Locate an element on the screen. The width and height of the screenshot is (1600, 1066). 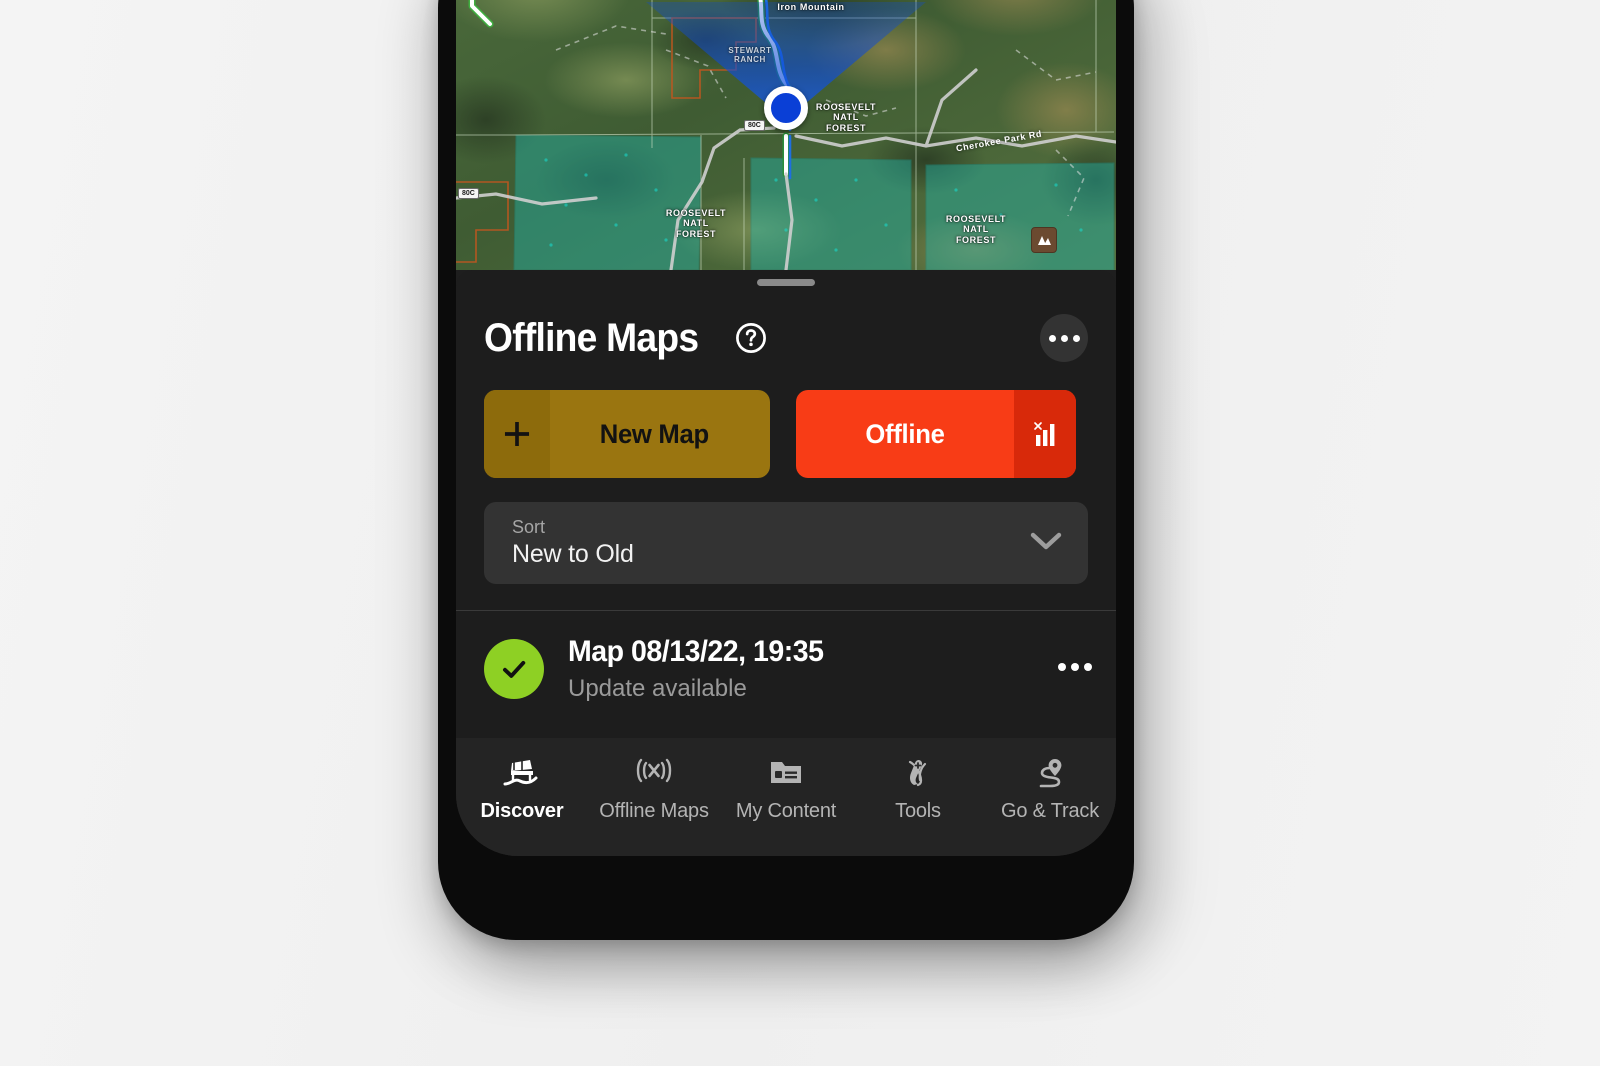
question-circle-glyph is located at coordinates (751, 338).